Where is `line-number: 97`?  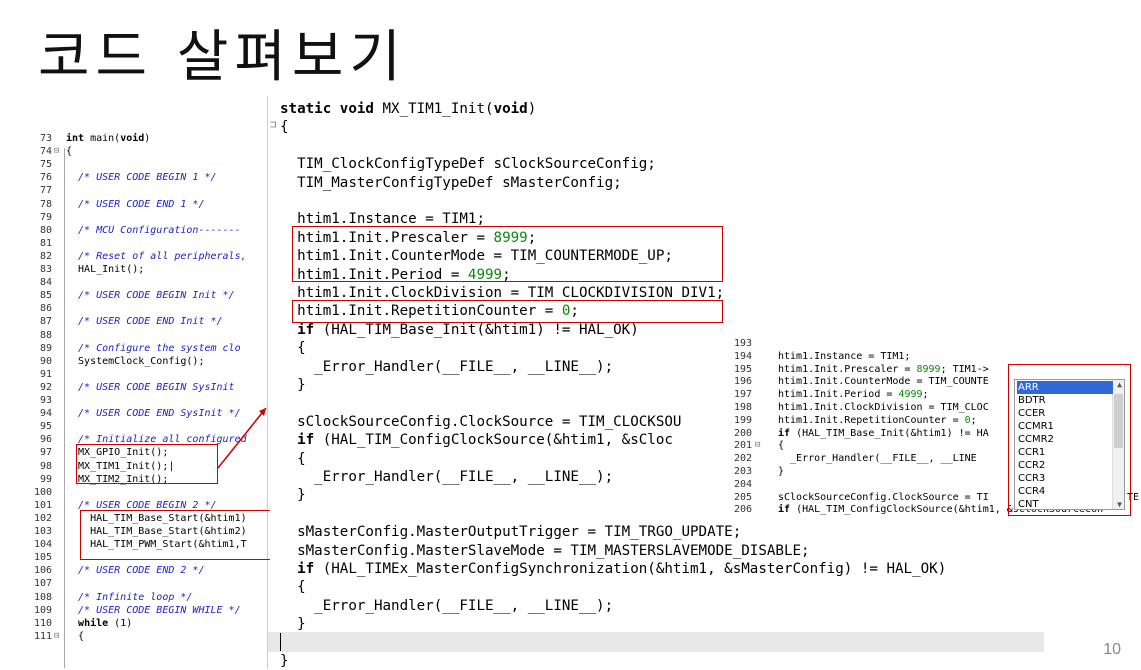 line-number: 97 is located at coordinates (45, 453).